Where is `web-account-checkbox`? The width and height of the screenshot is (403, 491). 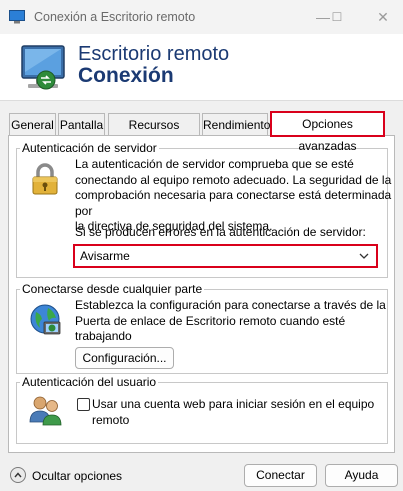 web-account-checkbox is located at coordinates (83, 404).